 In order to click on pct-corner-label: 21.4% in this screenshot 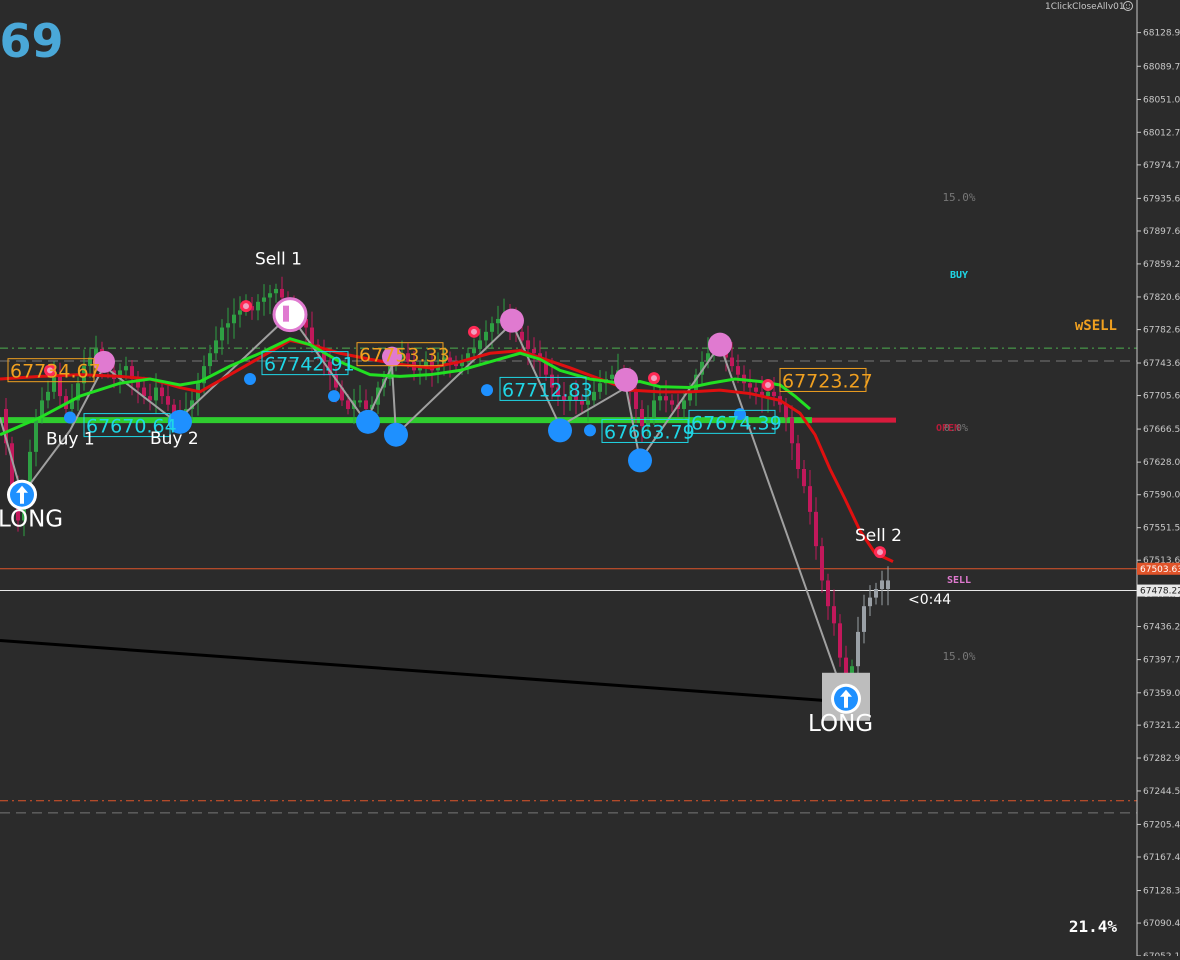, I will do `click(1093, 926)`.